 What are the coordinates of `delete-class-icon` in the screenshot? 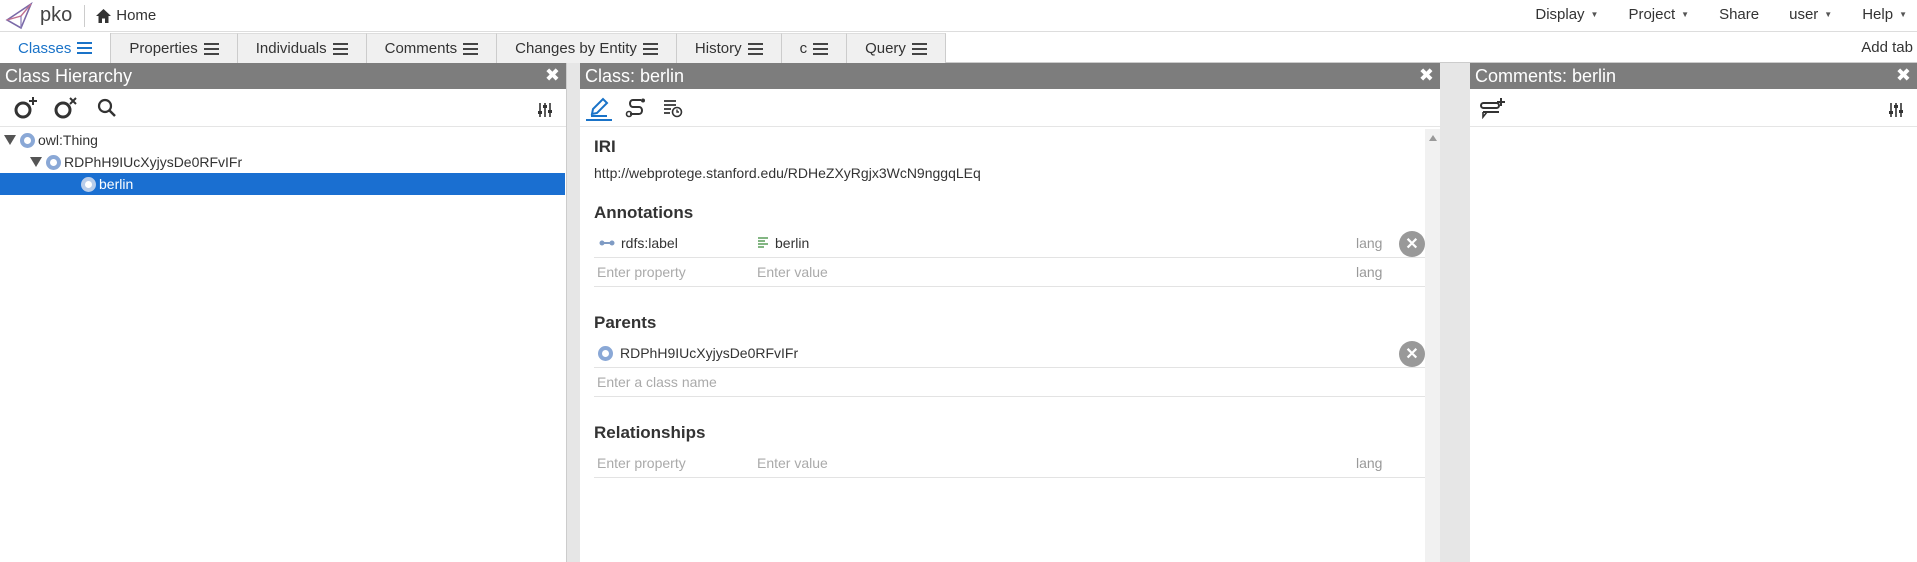 It's located at (65, 107).